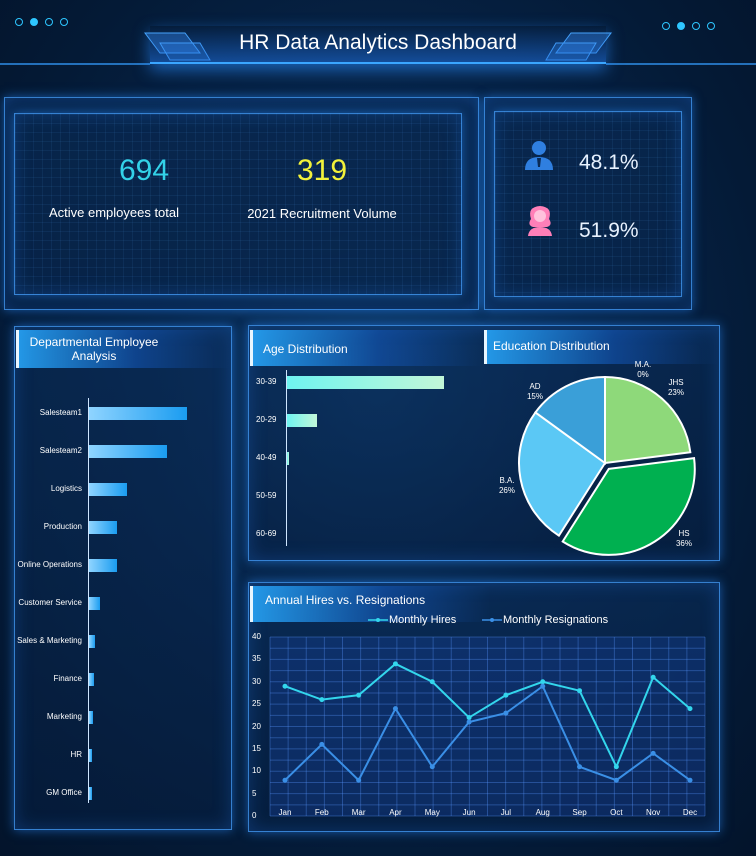 This screenshot has height=856, width=756. I want to click on recruitment-value: 319, so click(322, 170).